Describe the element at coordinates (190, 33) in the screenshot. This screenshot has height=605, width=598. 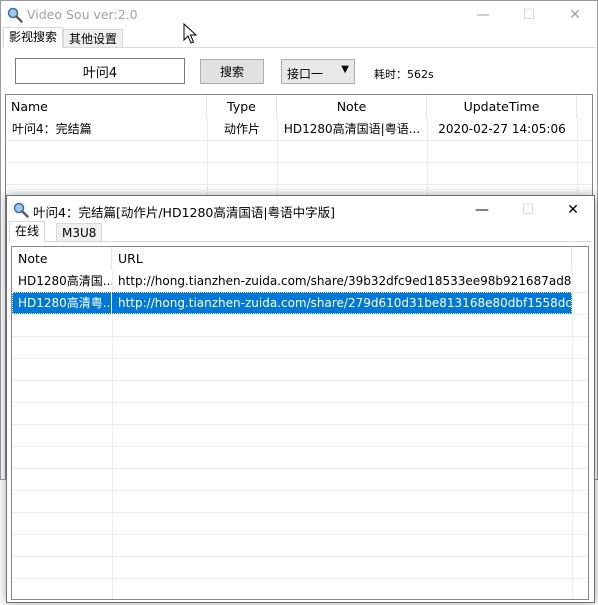
I see `mouse-cursor-icon` at that location.